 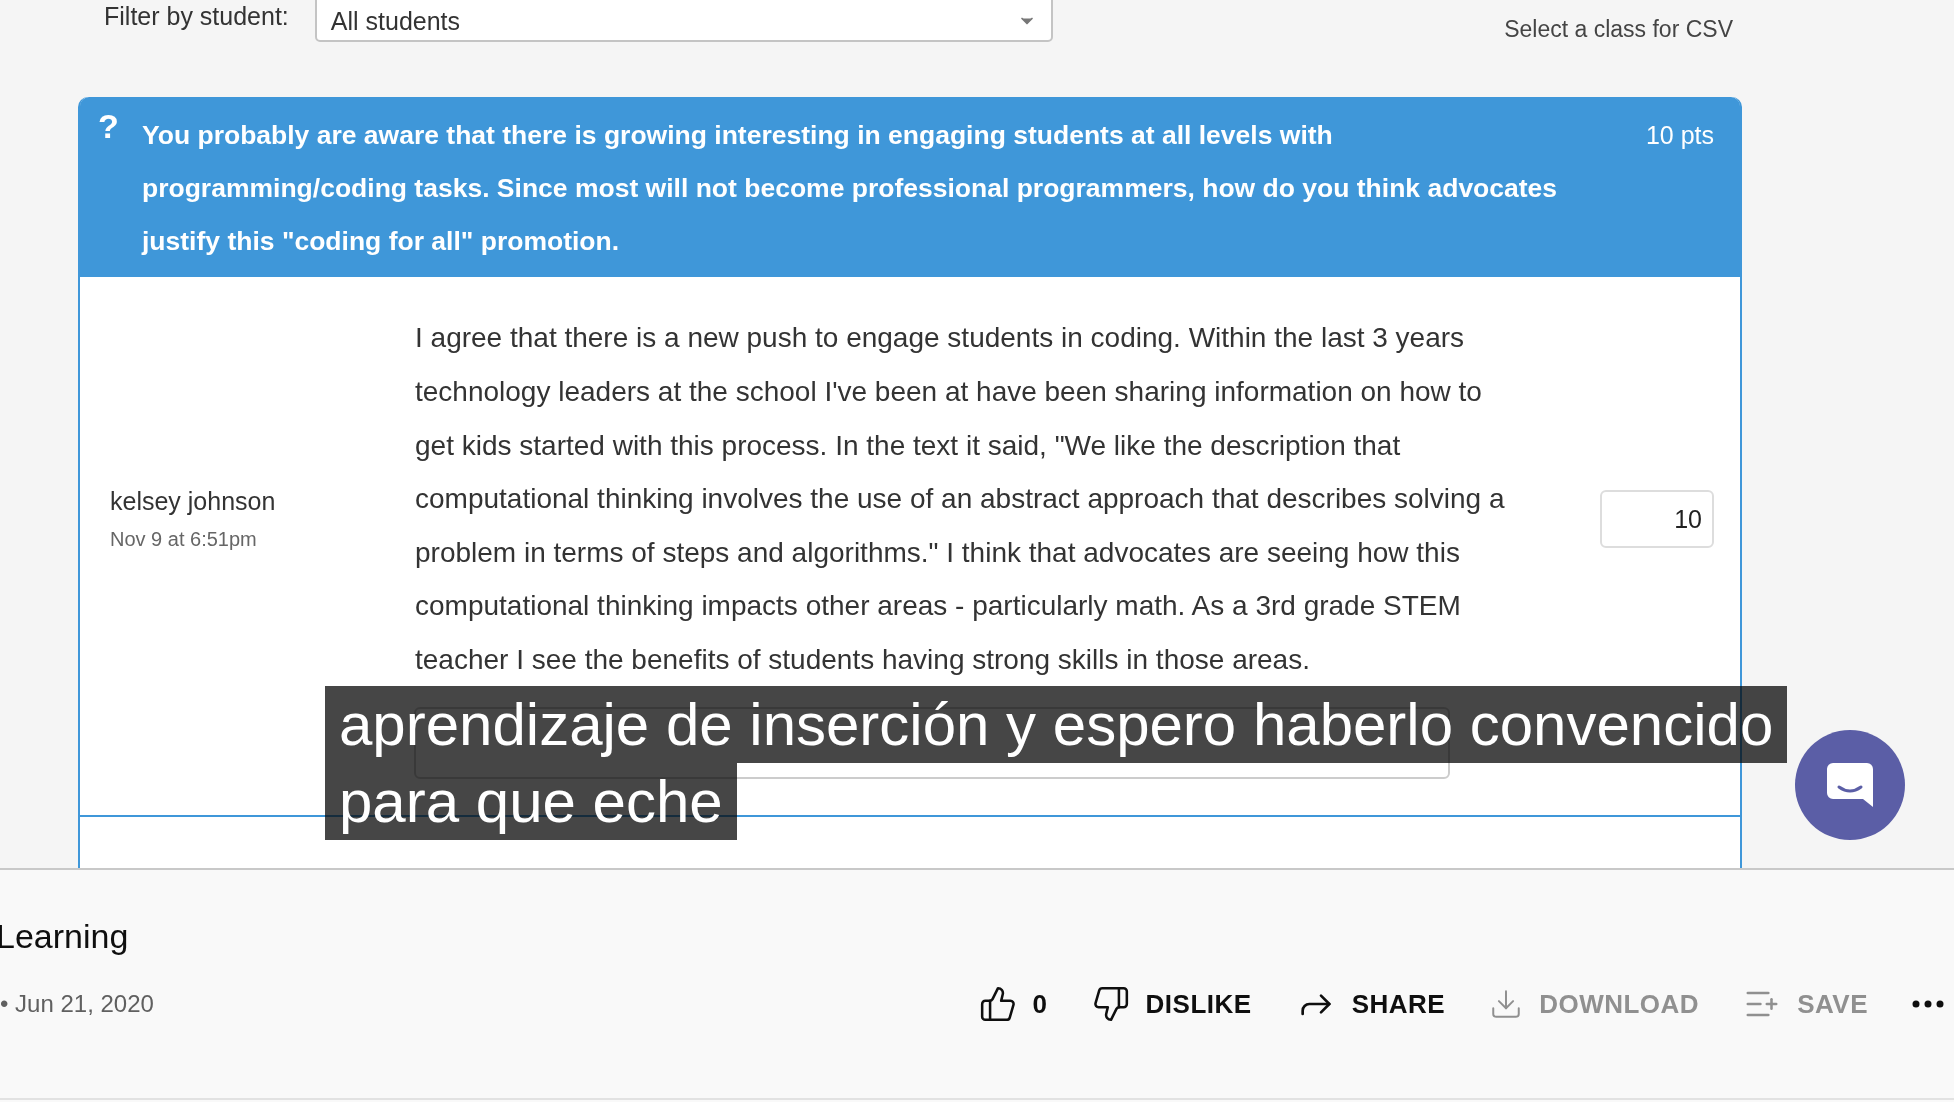 I want to click on student-name: kelsey johnson, so click(x=193, y=501).